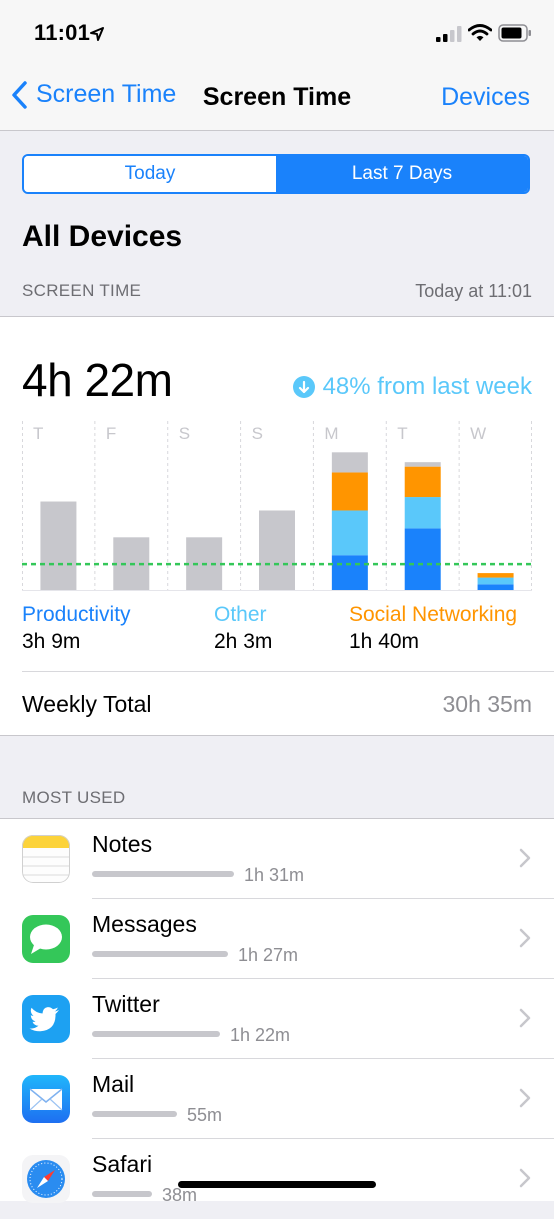  I want to click on range-segmented-control: Today Last 7 Days, so click(276, 174).